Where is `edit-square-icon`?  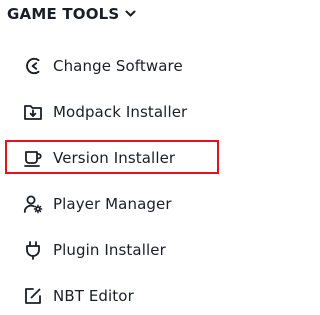
edit-square-icon is located at coordinates (33, 296).